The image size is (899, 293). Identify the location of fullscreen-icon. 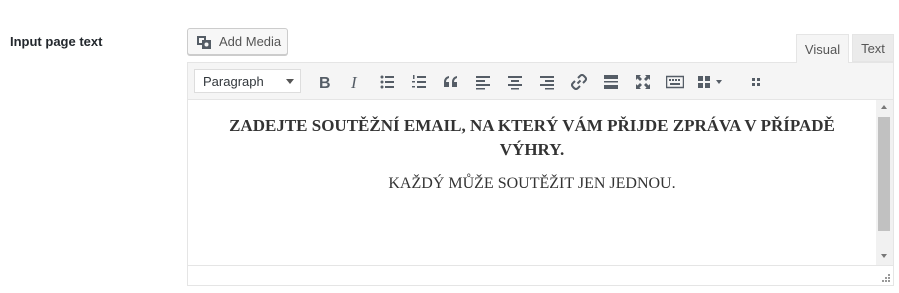
(643, 82).